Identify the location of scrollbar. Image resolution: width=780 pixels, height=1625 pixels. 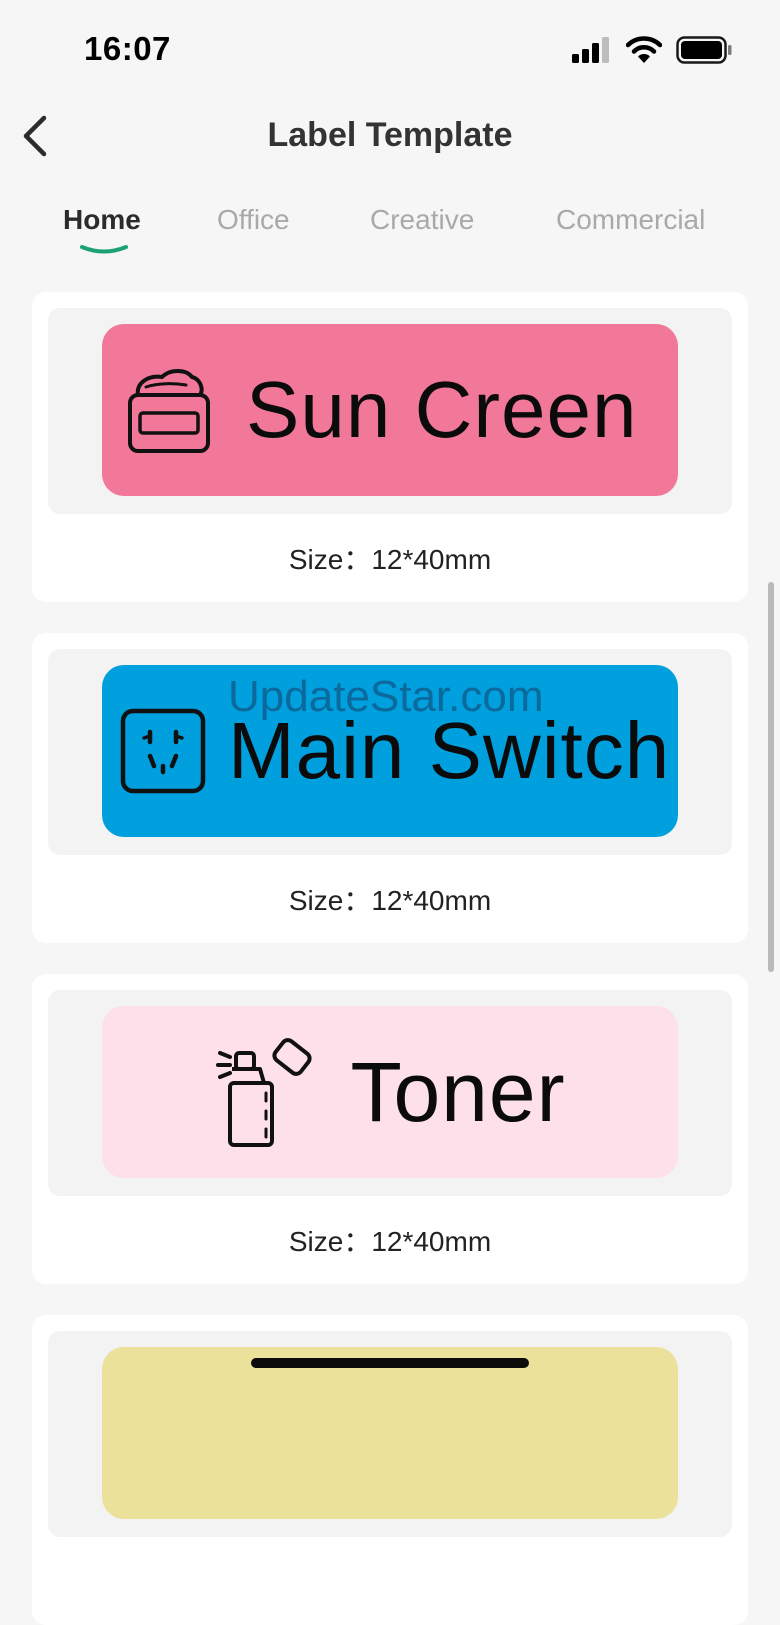
(771, 777).